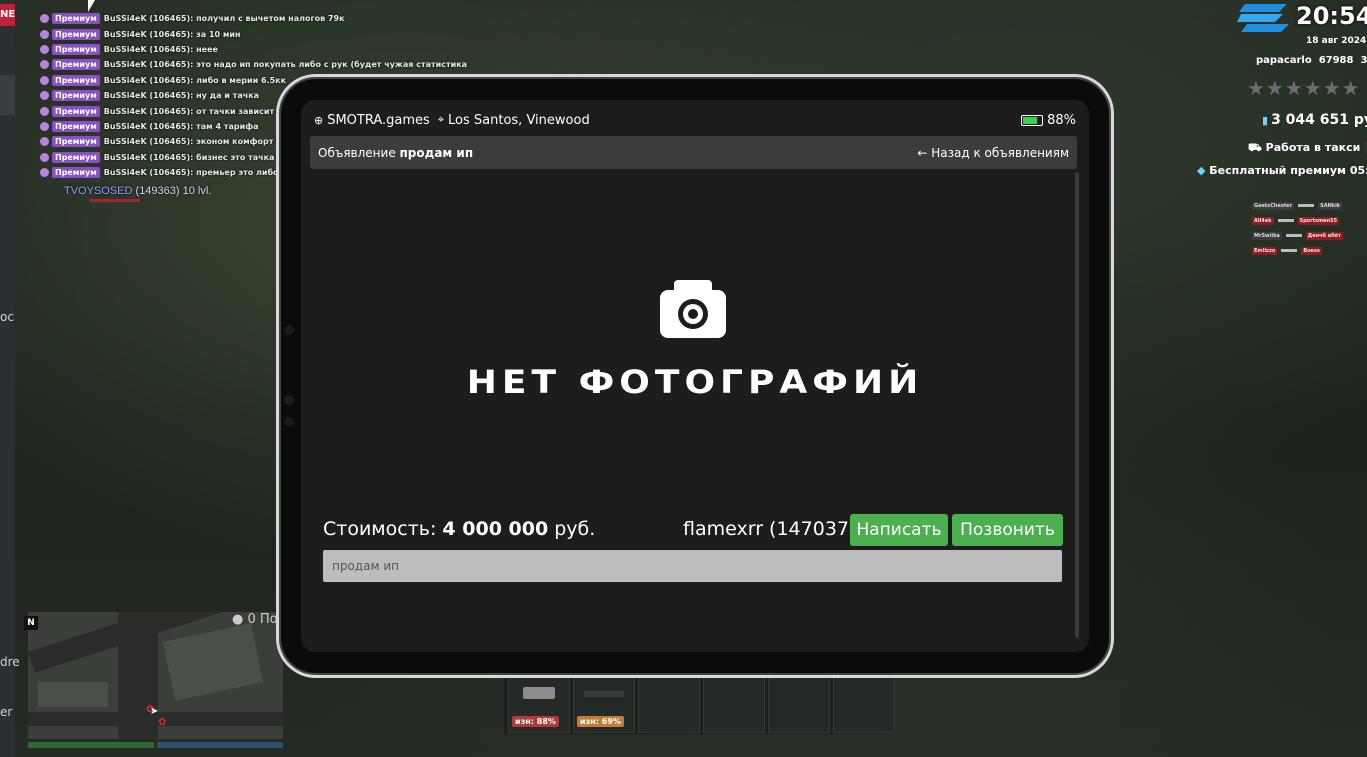 Image resolution: width=1367 pixels, height=757 pixels. What do you see at coordinates (604, 694) in the screenshot?
I see `rifle-icon` at bounding box center [604, 694].